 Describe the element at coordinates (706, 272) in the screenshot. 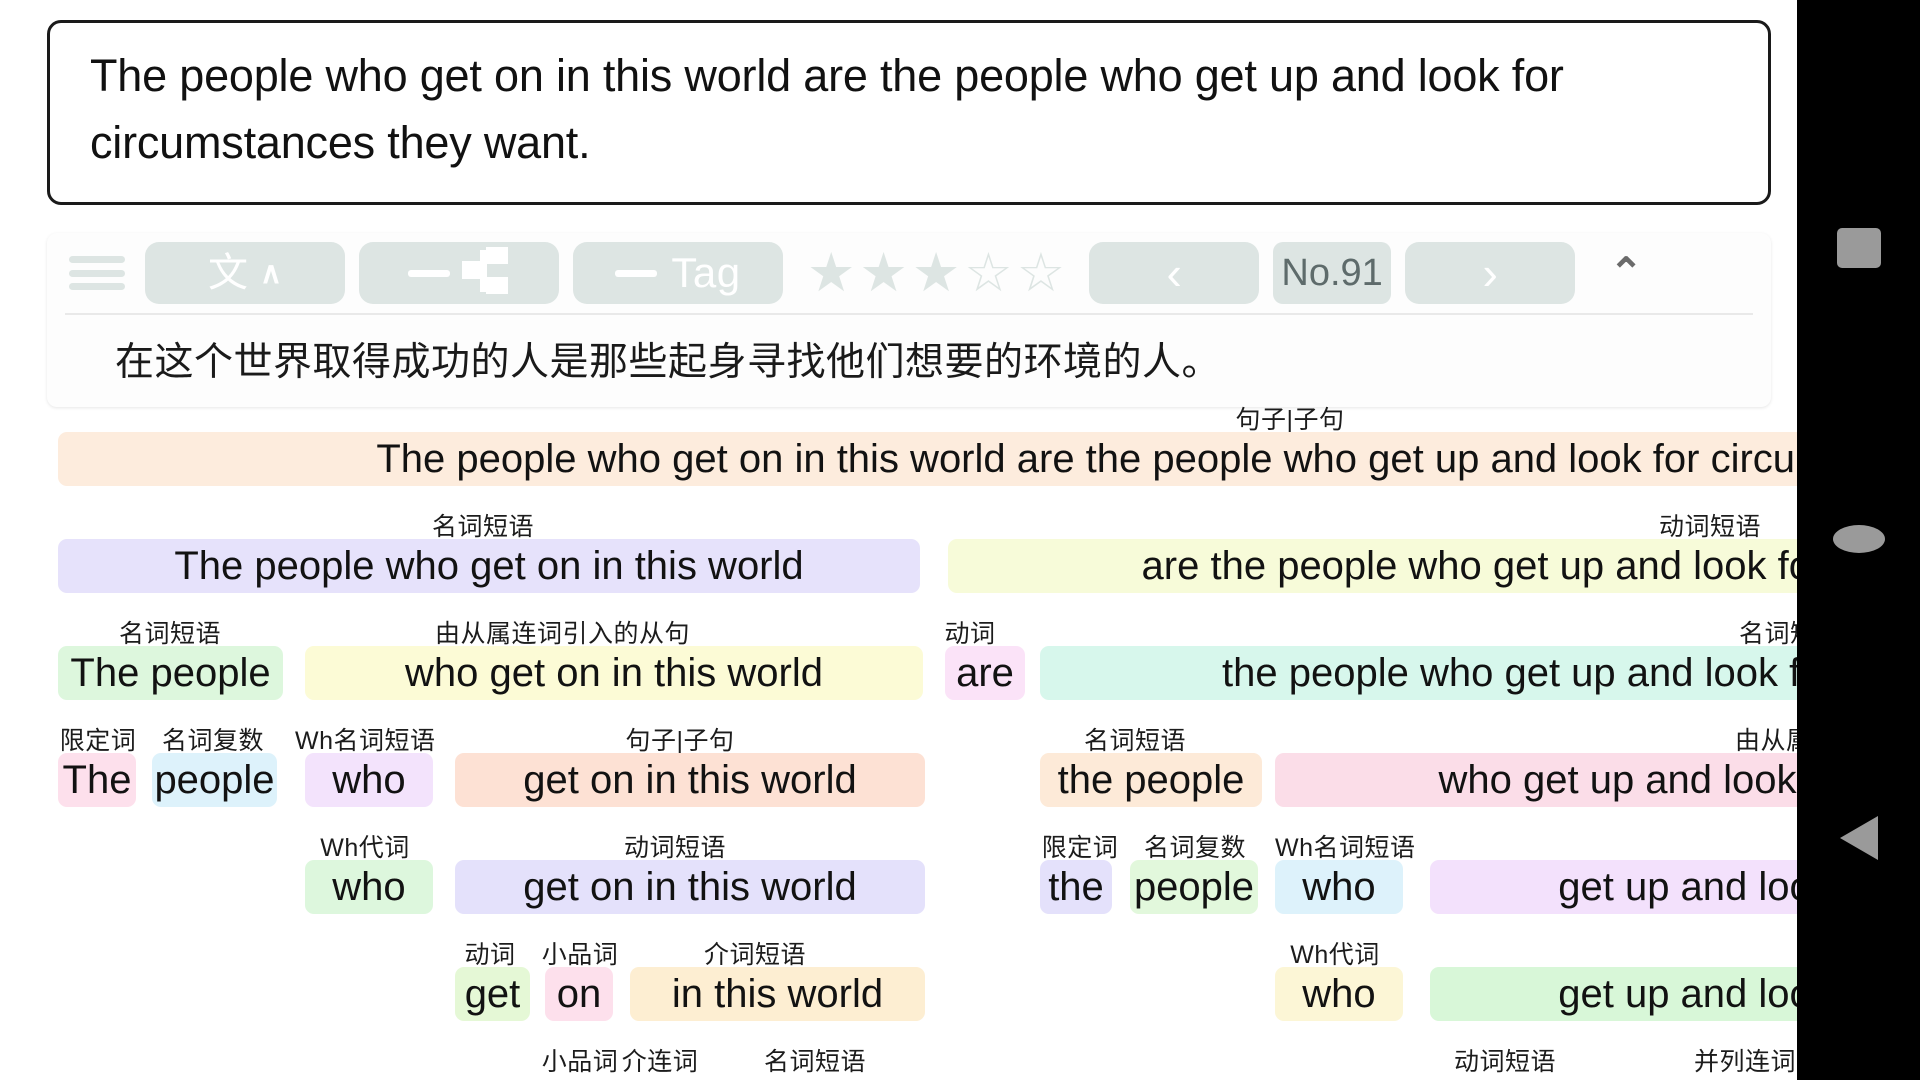

I see `tag-label: Tag` at that location.